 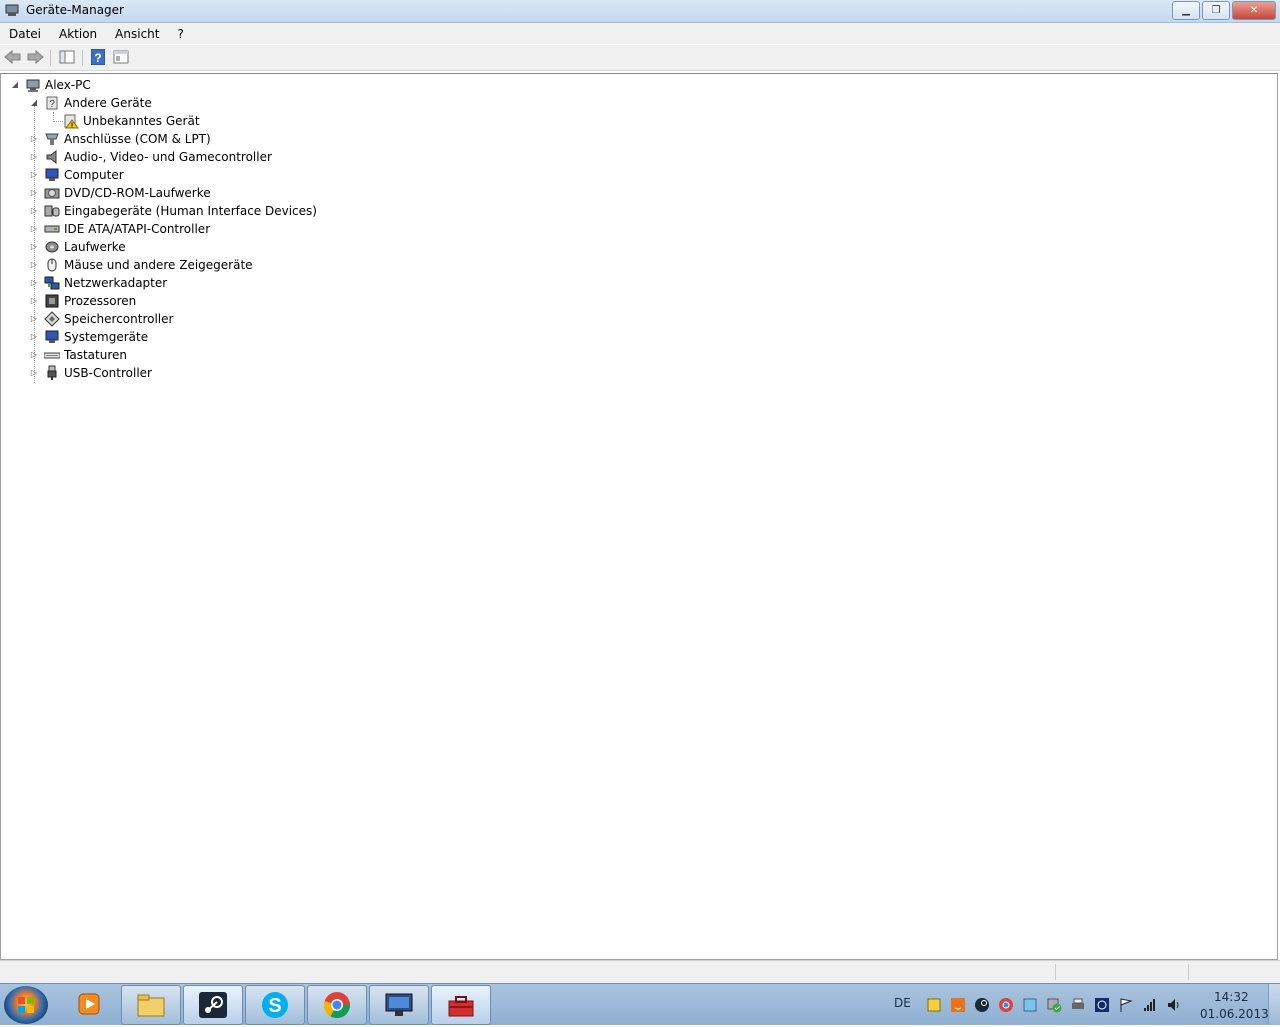 I want to click on steam-icon, so click(x=213, y=1005).